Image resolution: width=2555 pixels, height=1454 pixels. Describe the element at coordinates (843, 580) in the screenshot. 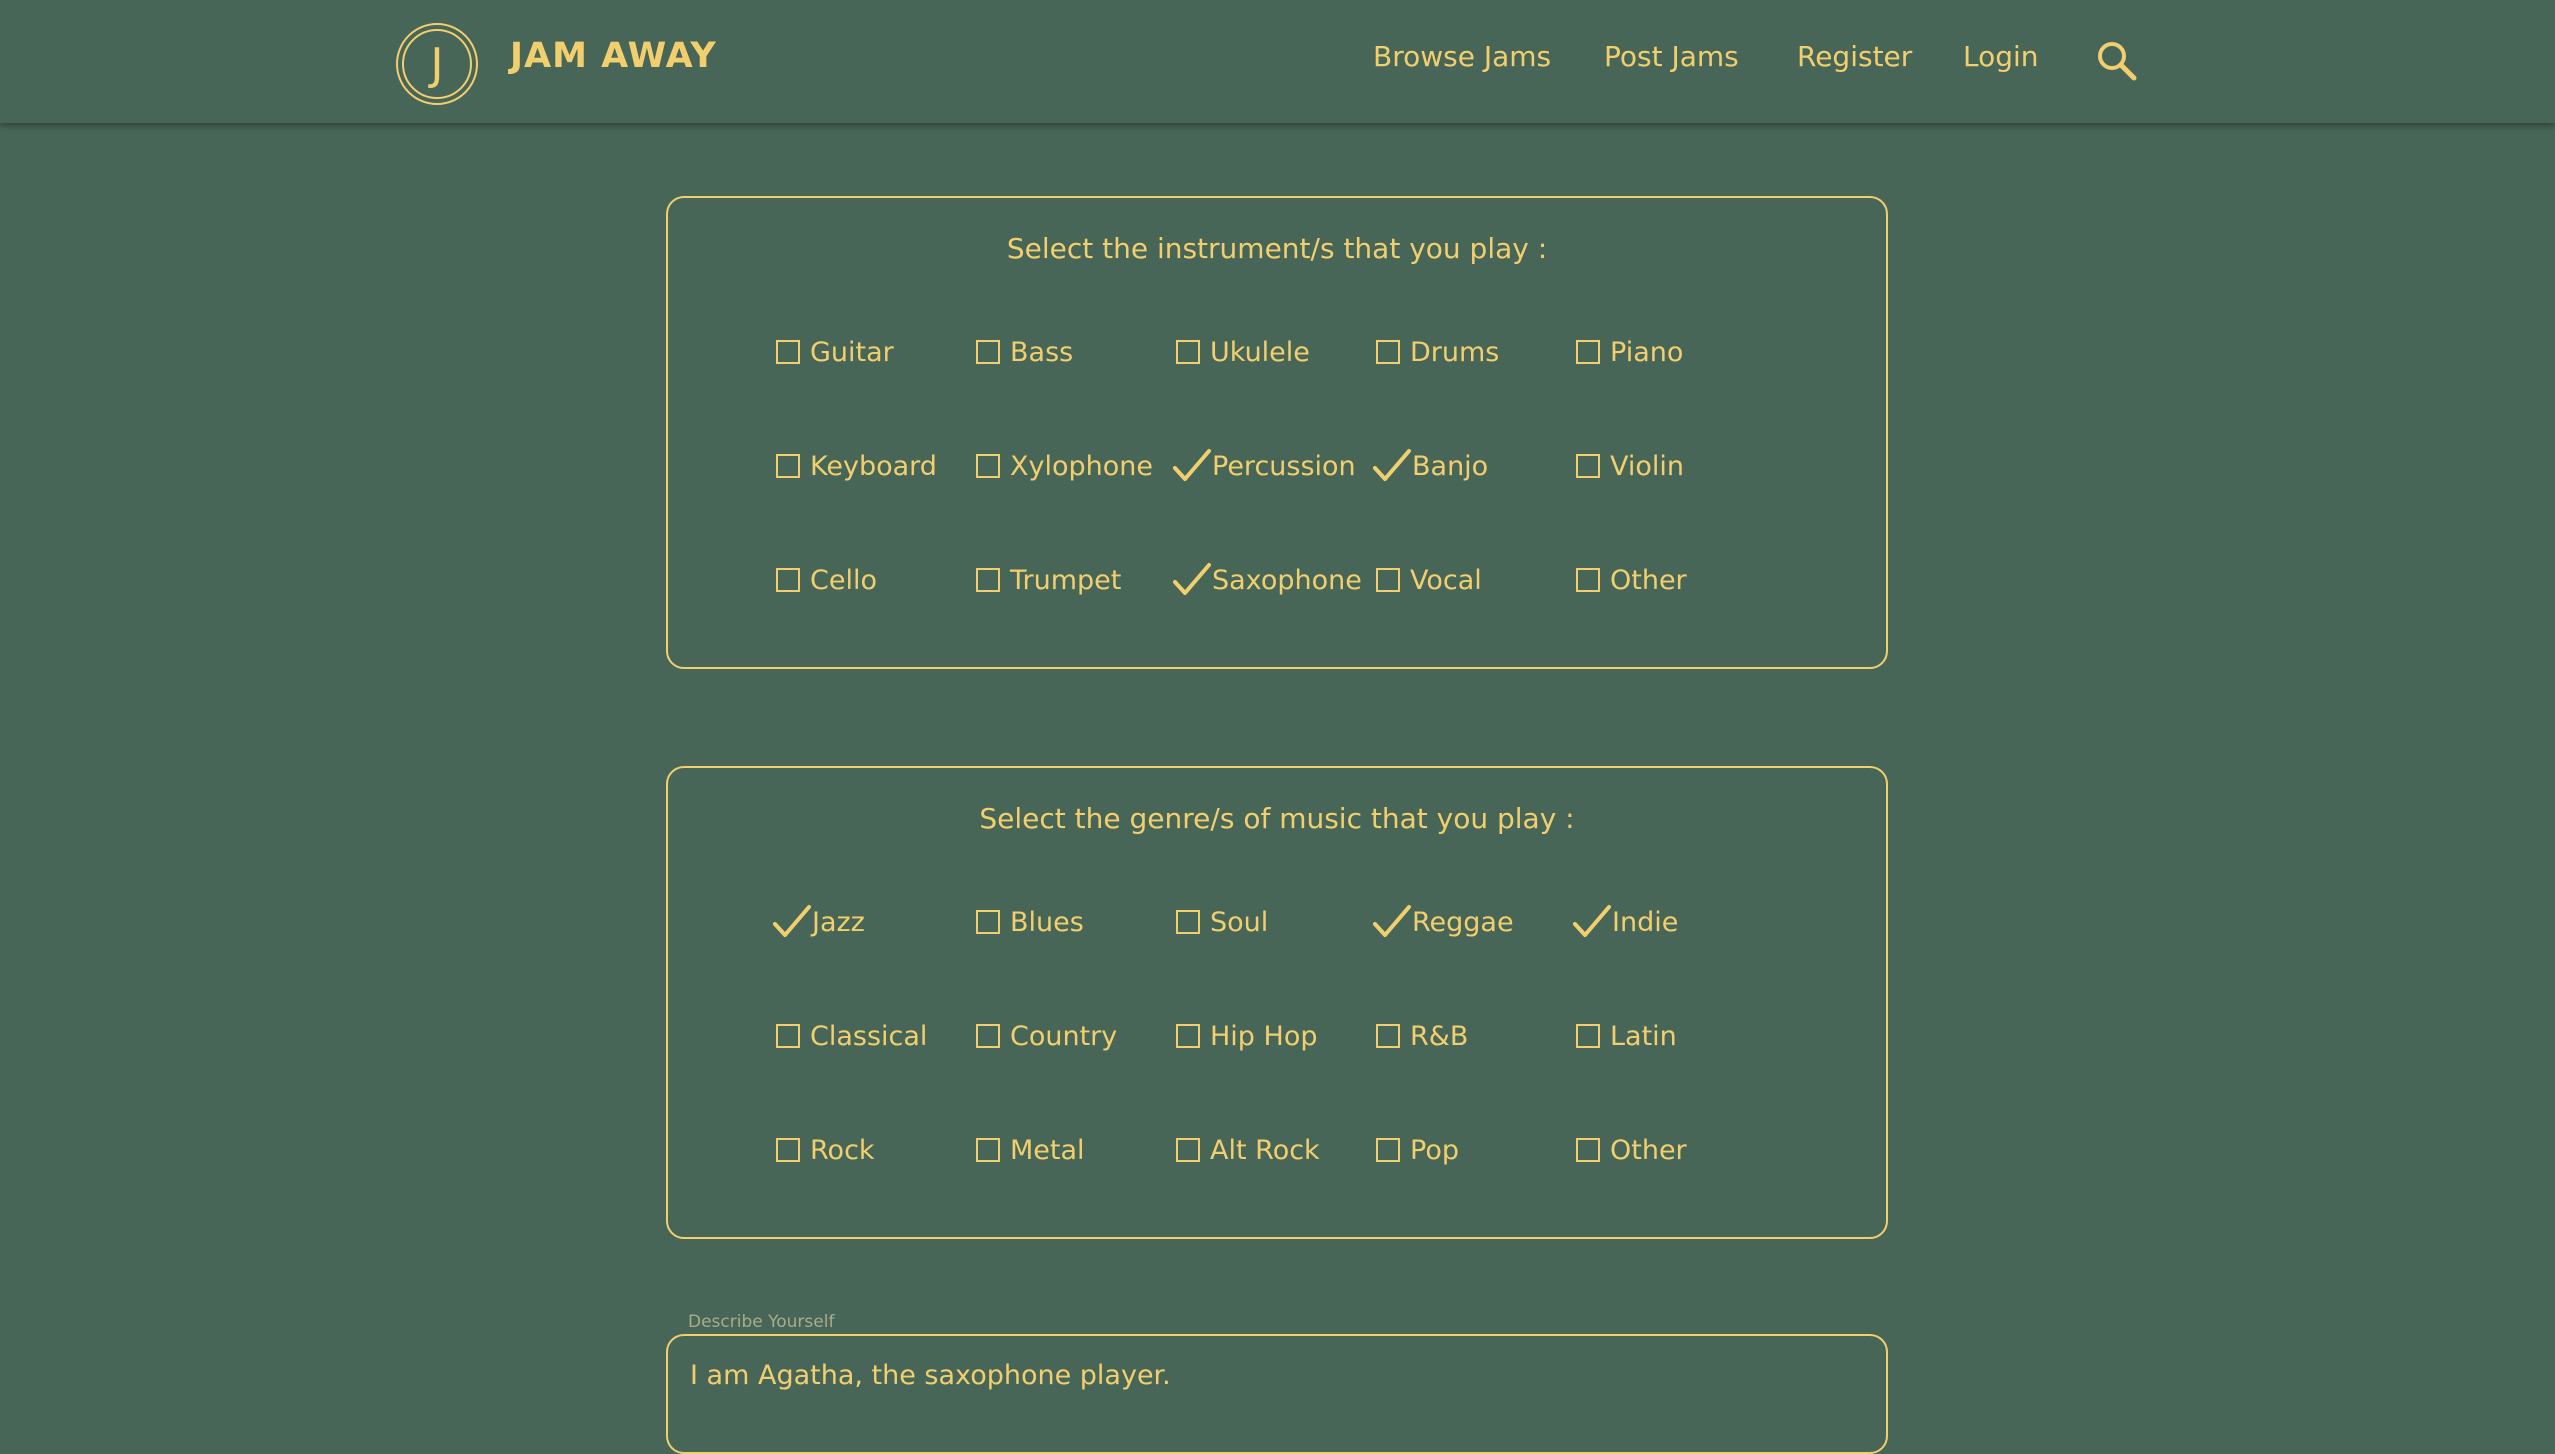

I see `instruments-option-label: Cello` at that location.